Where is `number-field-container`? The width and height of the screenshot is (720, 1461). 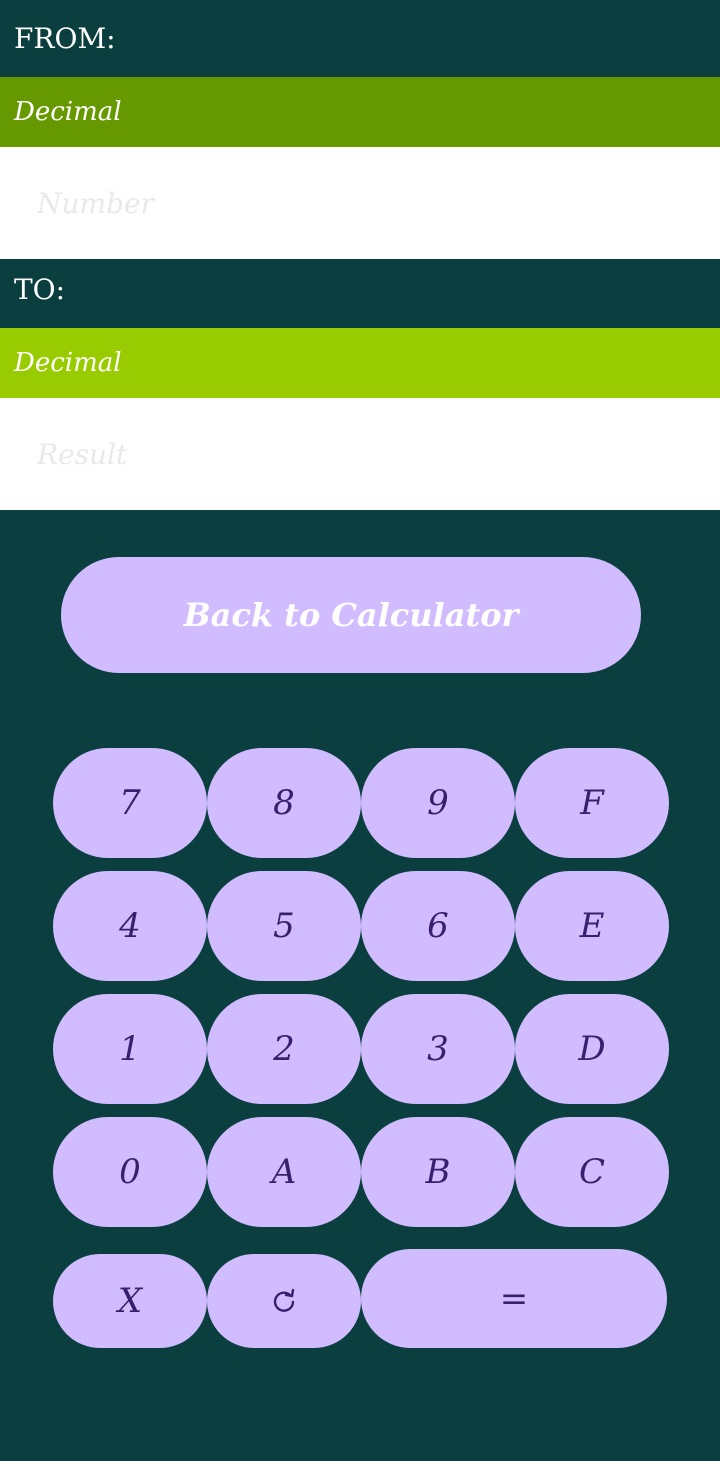
number-field-container is located at coordinates (360, 203).